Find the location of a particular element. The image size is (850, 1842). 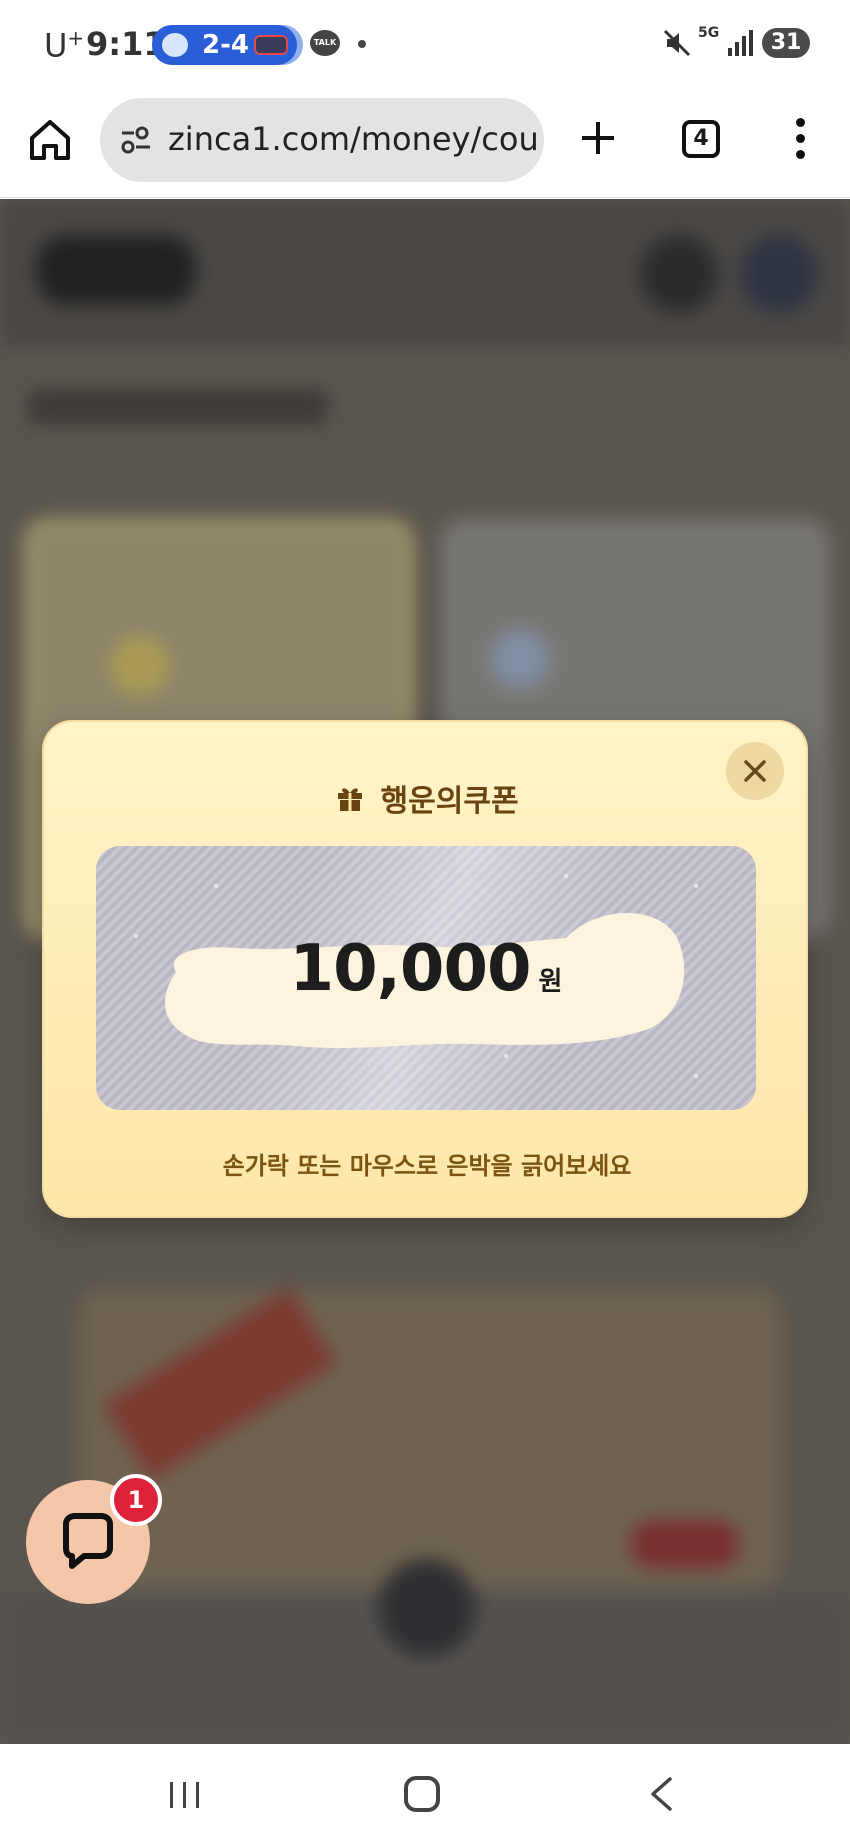

new-tab-icon is located at coordinates (598, 138).